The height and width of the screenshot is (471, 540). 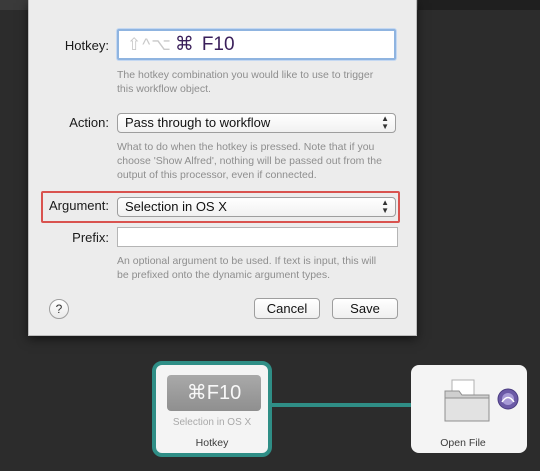 I want to click on argument-label: Argument:, so click(x=79, y=205).